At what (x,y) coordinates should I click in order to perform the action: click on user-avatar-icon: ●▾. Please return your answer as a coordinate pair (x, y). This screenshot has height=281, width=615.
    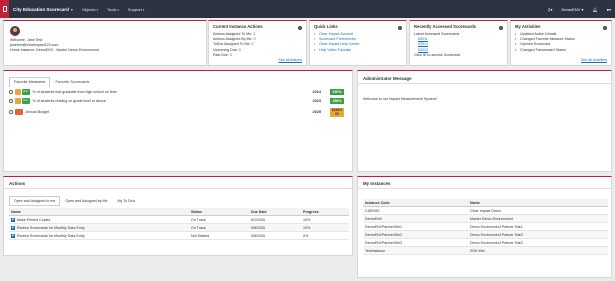
    Looking at the image, I should click on (609, 9).